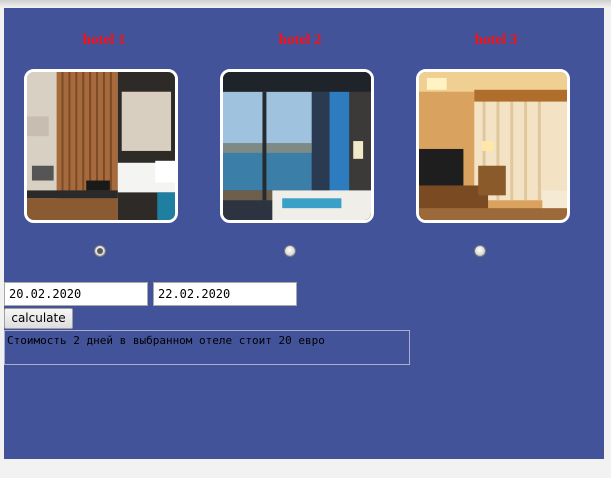  Describe the element at coordinates (100, 251) in the screenshot. I see `hotel-1-radio` at that location.